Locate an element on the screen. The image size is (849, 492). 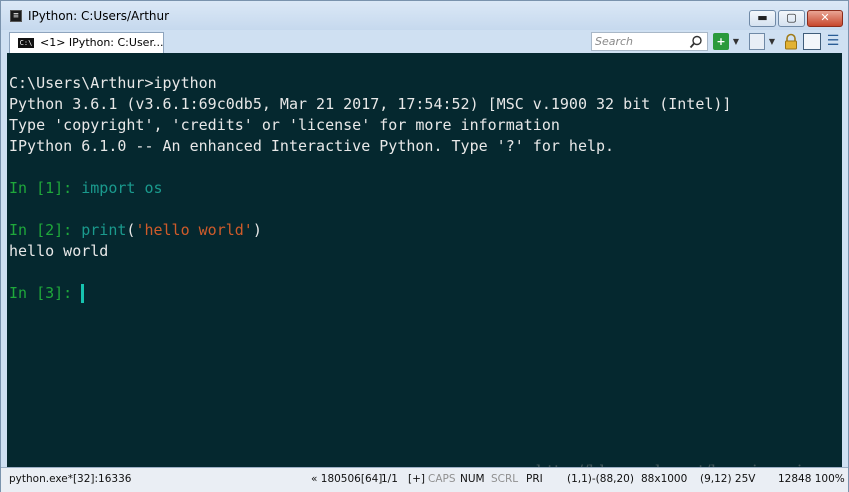
code-input: import os is located at coordinates (122, 188).